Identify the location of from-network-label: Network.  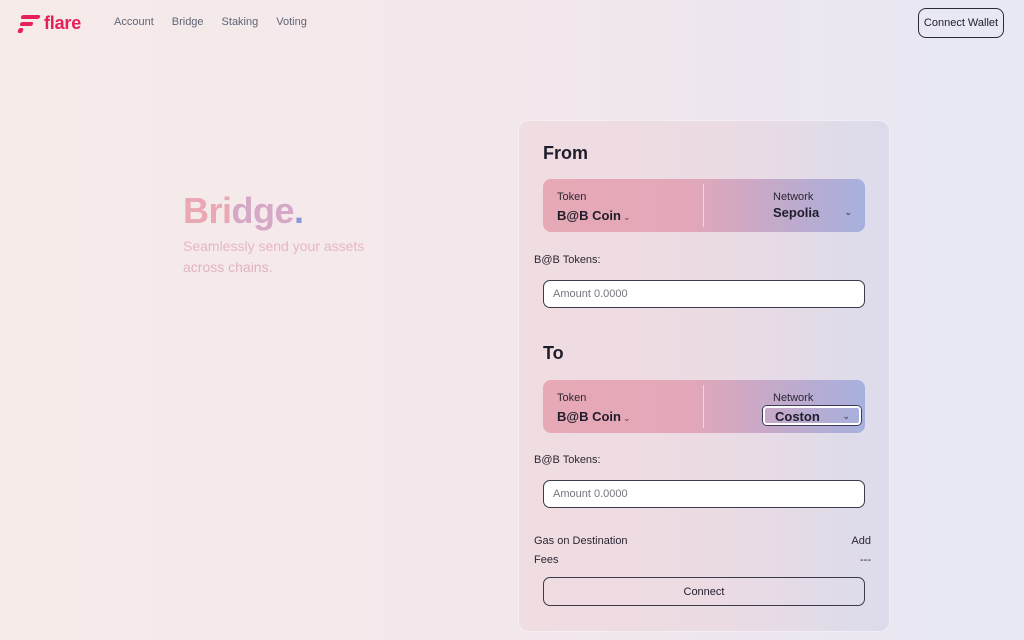
(793, 197).